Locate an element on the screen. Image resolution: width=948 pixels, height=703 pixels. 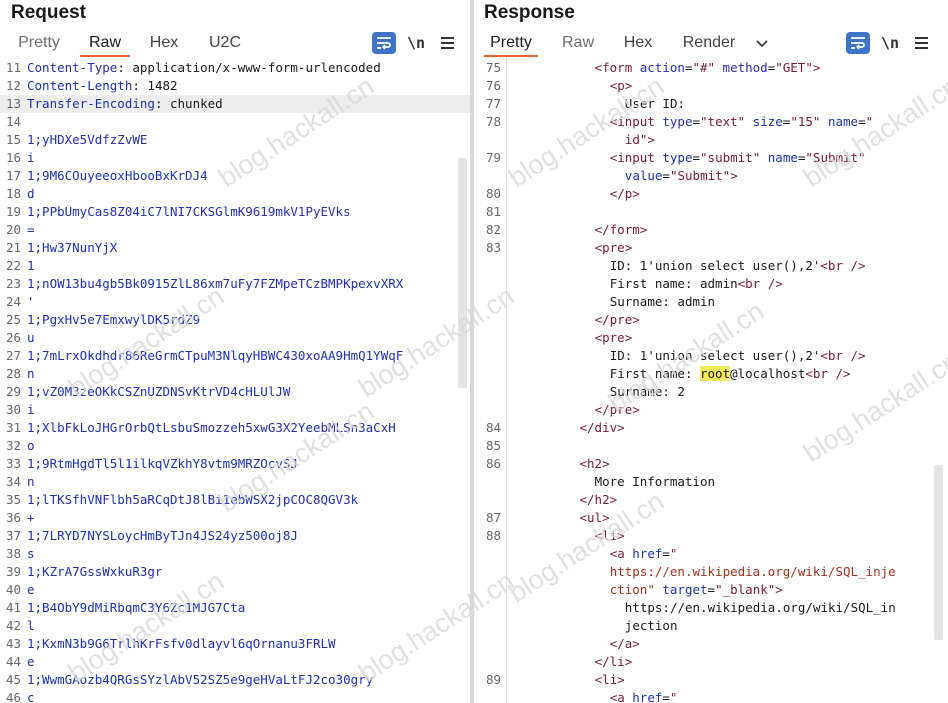
line-number: 32 is located at coordinates (13, 445).